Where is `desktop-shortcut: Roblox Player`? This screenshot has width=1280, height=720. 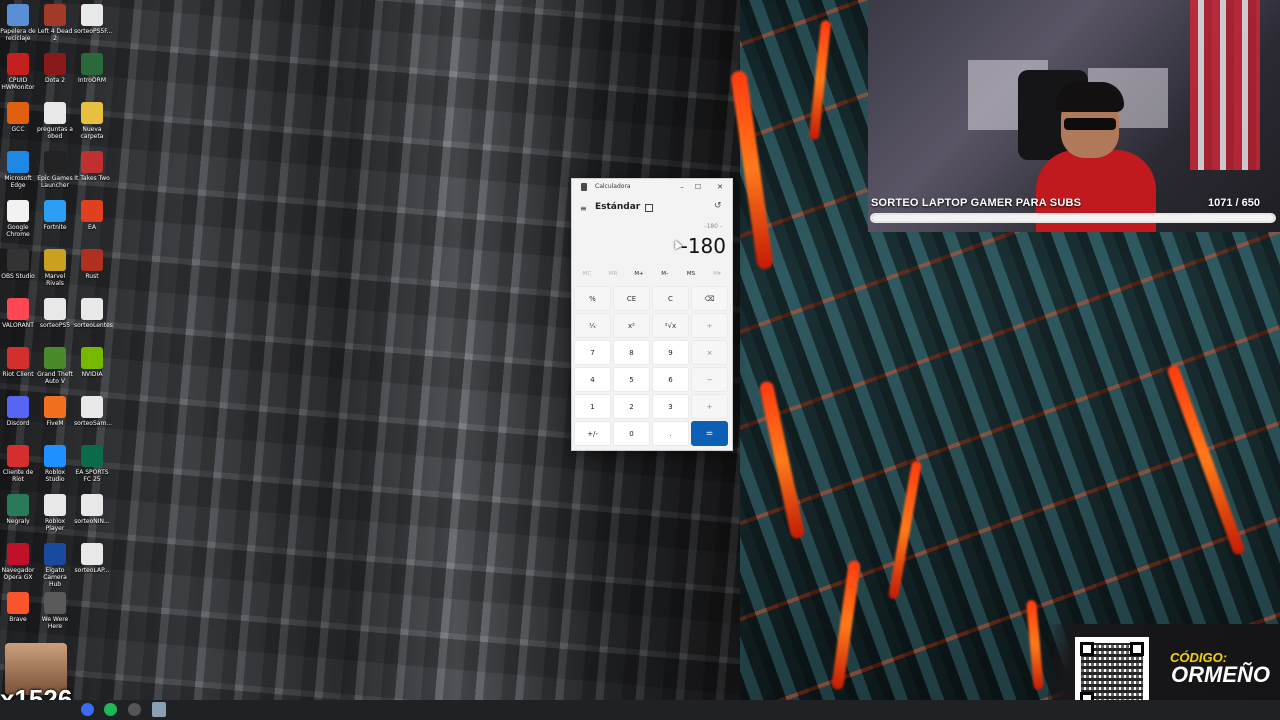 desktop-shortcut: Roblox Player is located at coordinates (55, 513).